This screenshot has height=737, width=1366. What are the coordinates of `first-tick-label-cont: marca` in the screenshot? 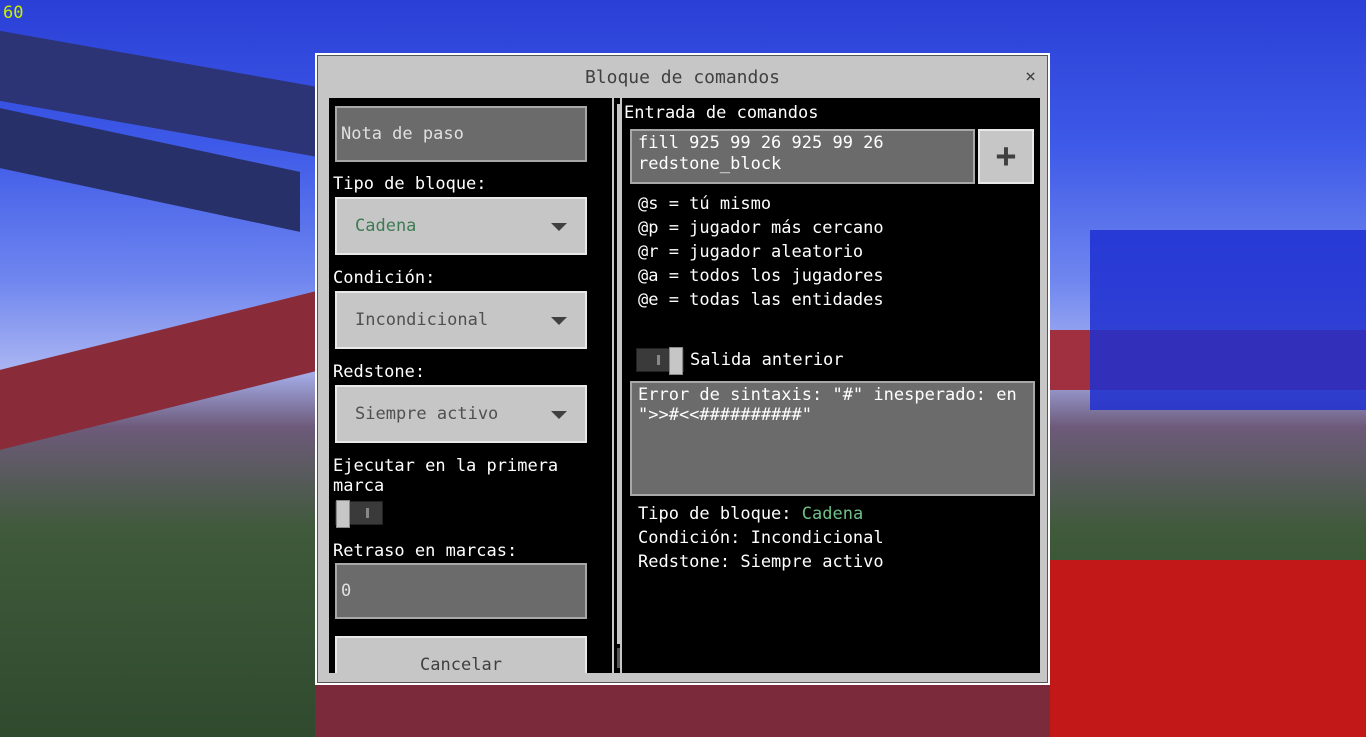 It's located at (359, 486).